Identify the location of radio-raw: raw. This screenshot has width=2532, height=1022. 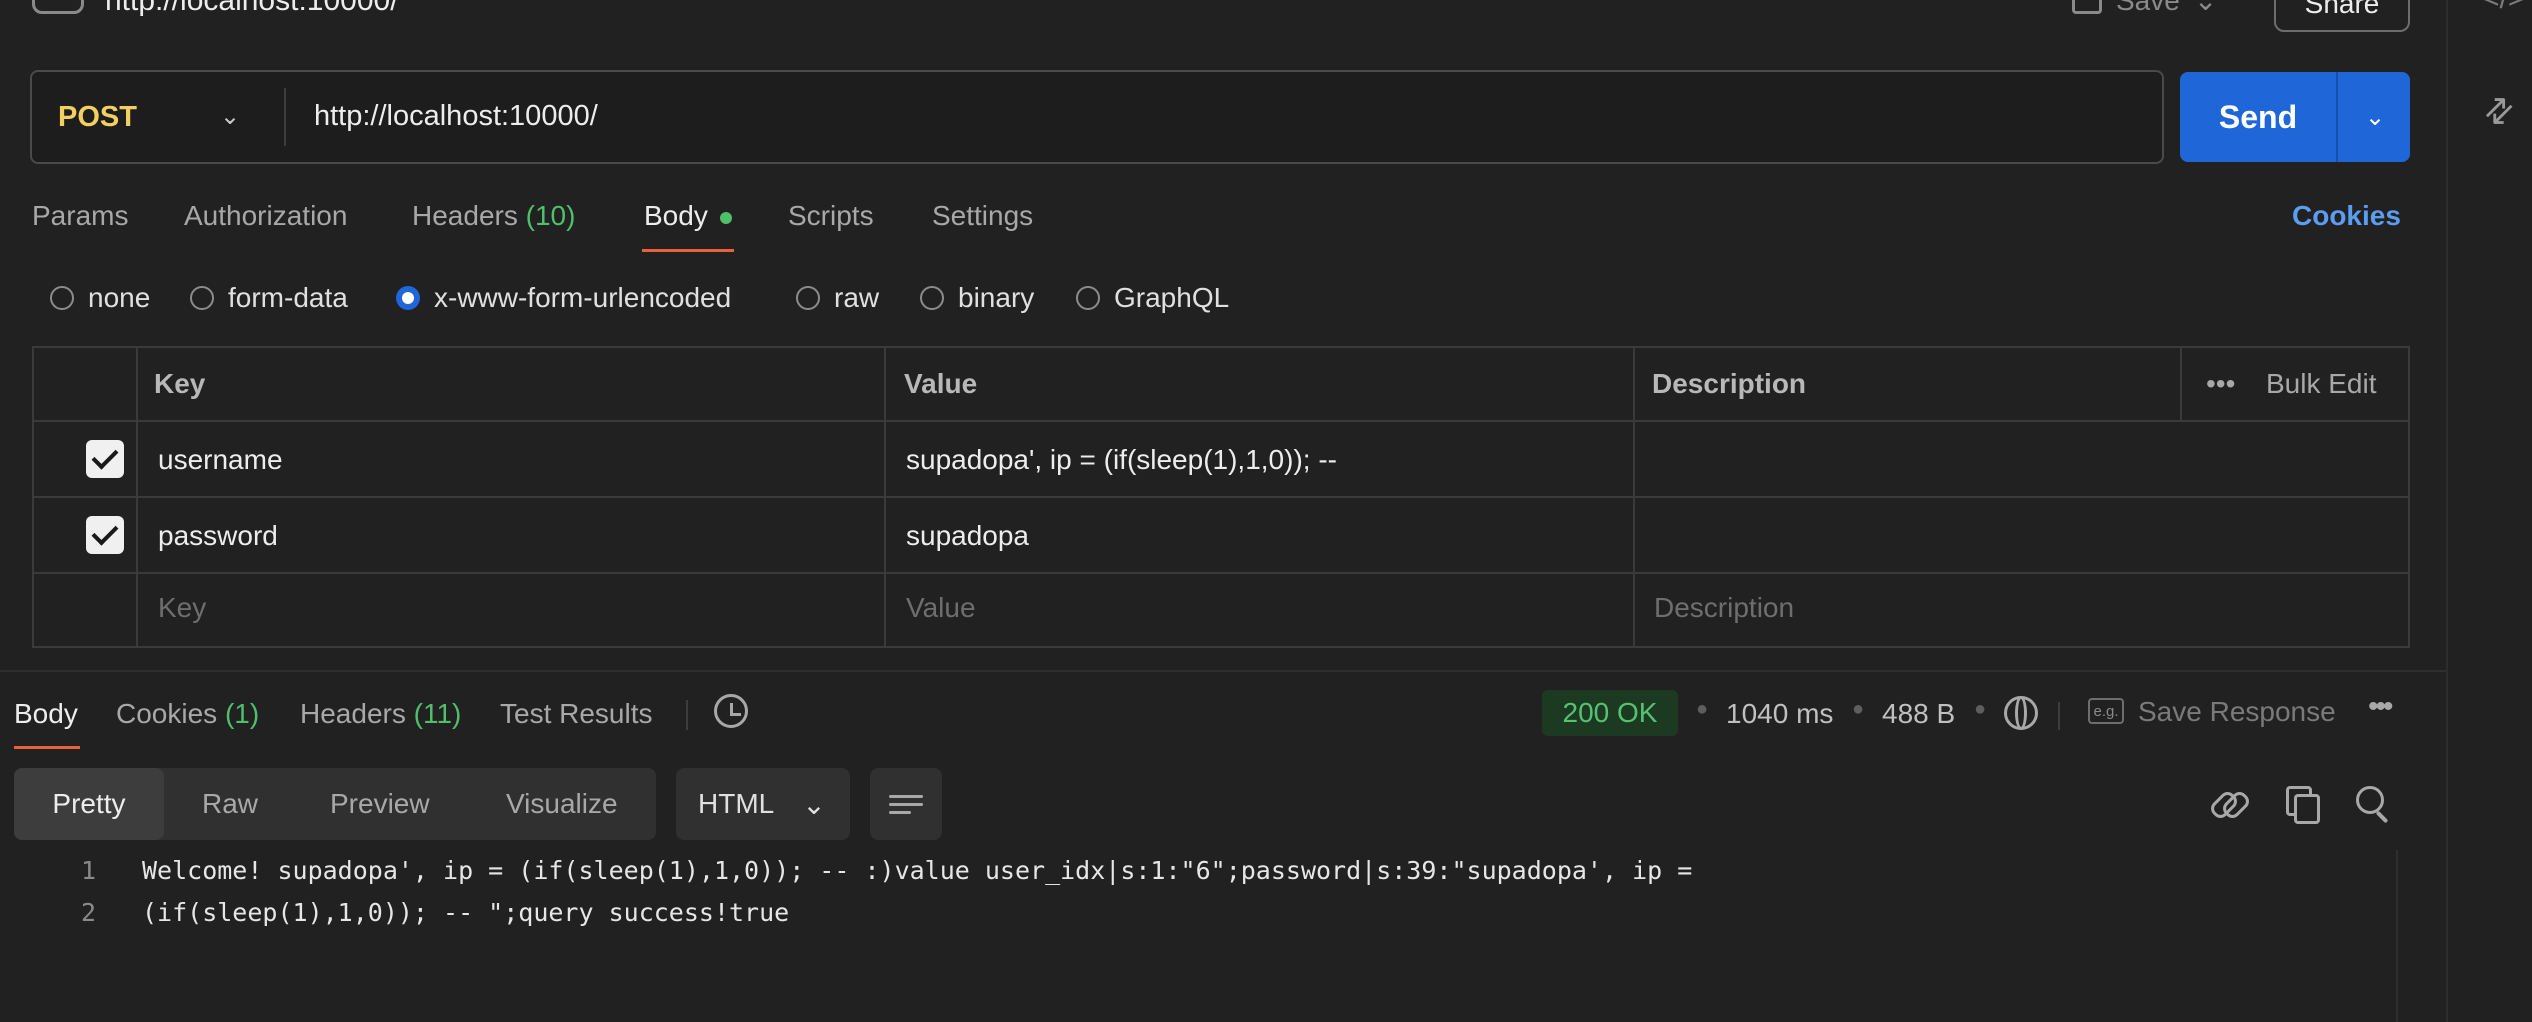
(837, 298).